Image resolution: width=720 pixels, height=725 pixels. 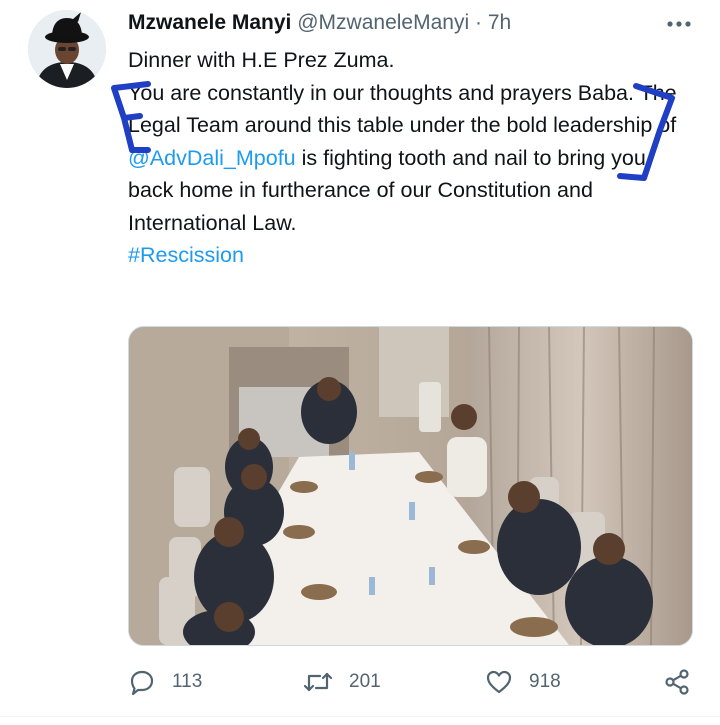 What do you see at coordinates (523, 682) in the screenshot?
I see `like-button: 918` at bounding box center [523, 682].